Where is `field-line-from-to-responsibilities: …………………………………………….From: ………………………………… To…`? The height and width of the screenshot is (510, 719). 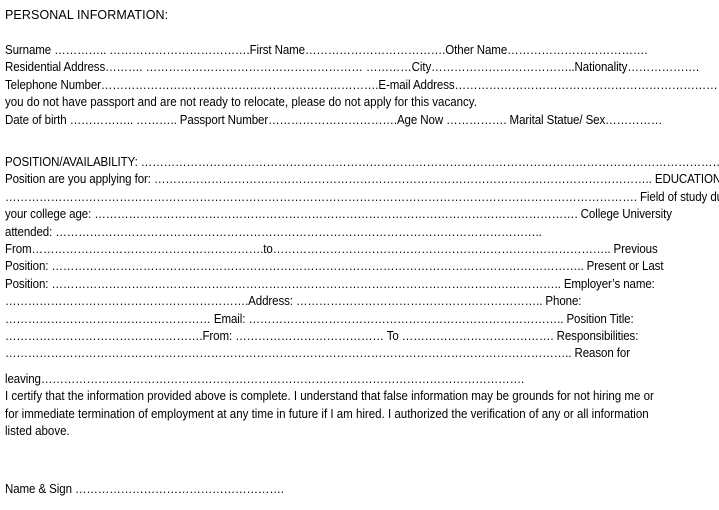 field-line-from-to-responsibilities: …………………………………………….From: ………………………………… To… is located at coordinates (322, 335).